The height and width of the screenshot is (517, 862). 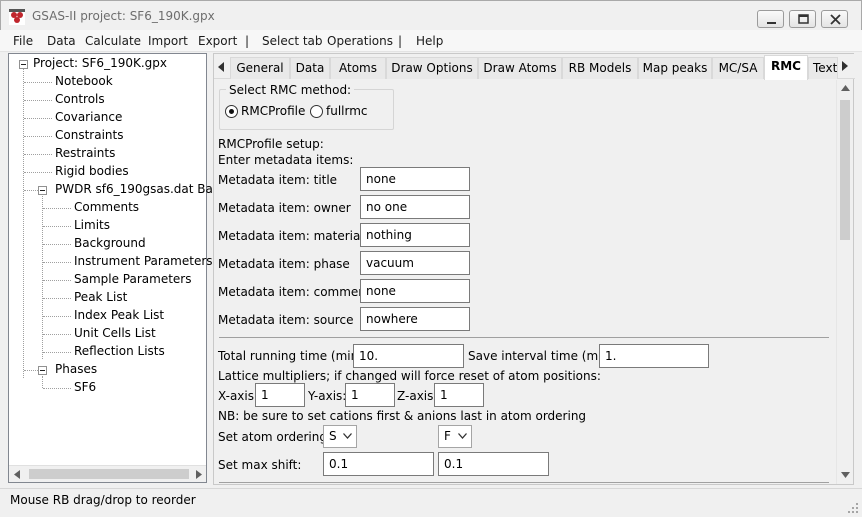 I want to click on tree-item-comments: Comments, so click(x=106, y=207).